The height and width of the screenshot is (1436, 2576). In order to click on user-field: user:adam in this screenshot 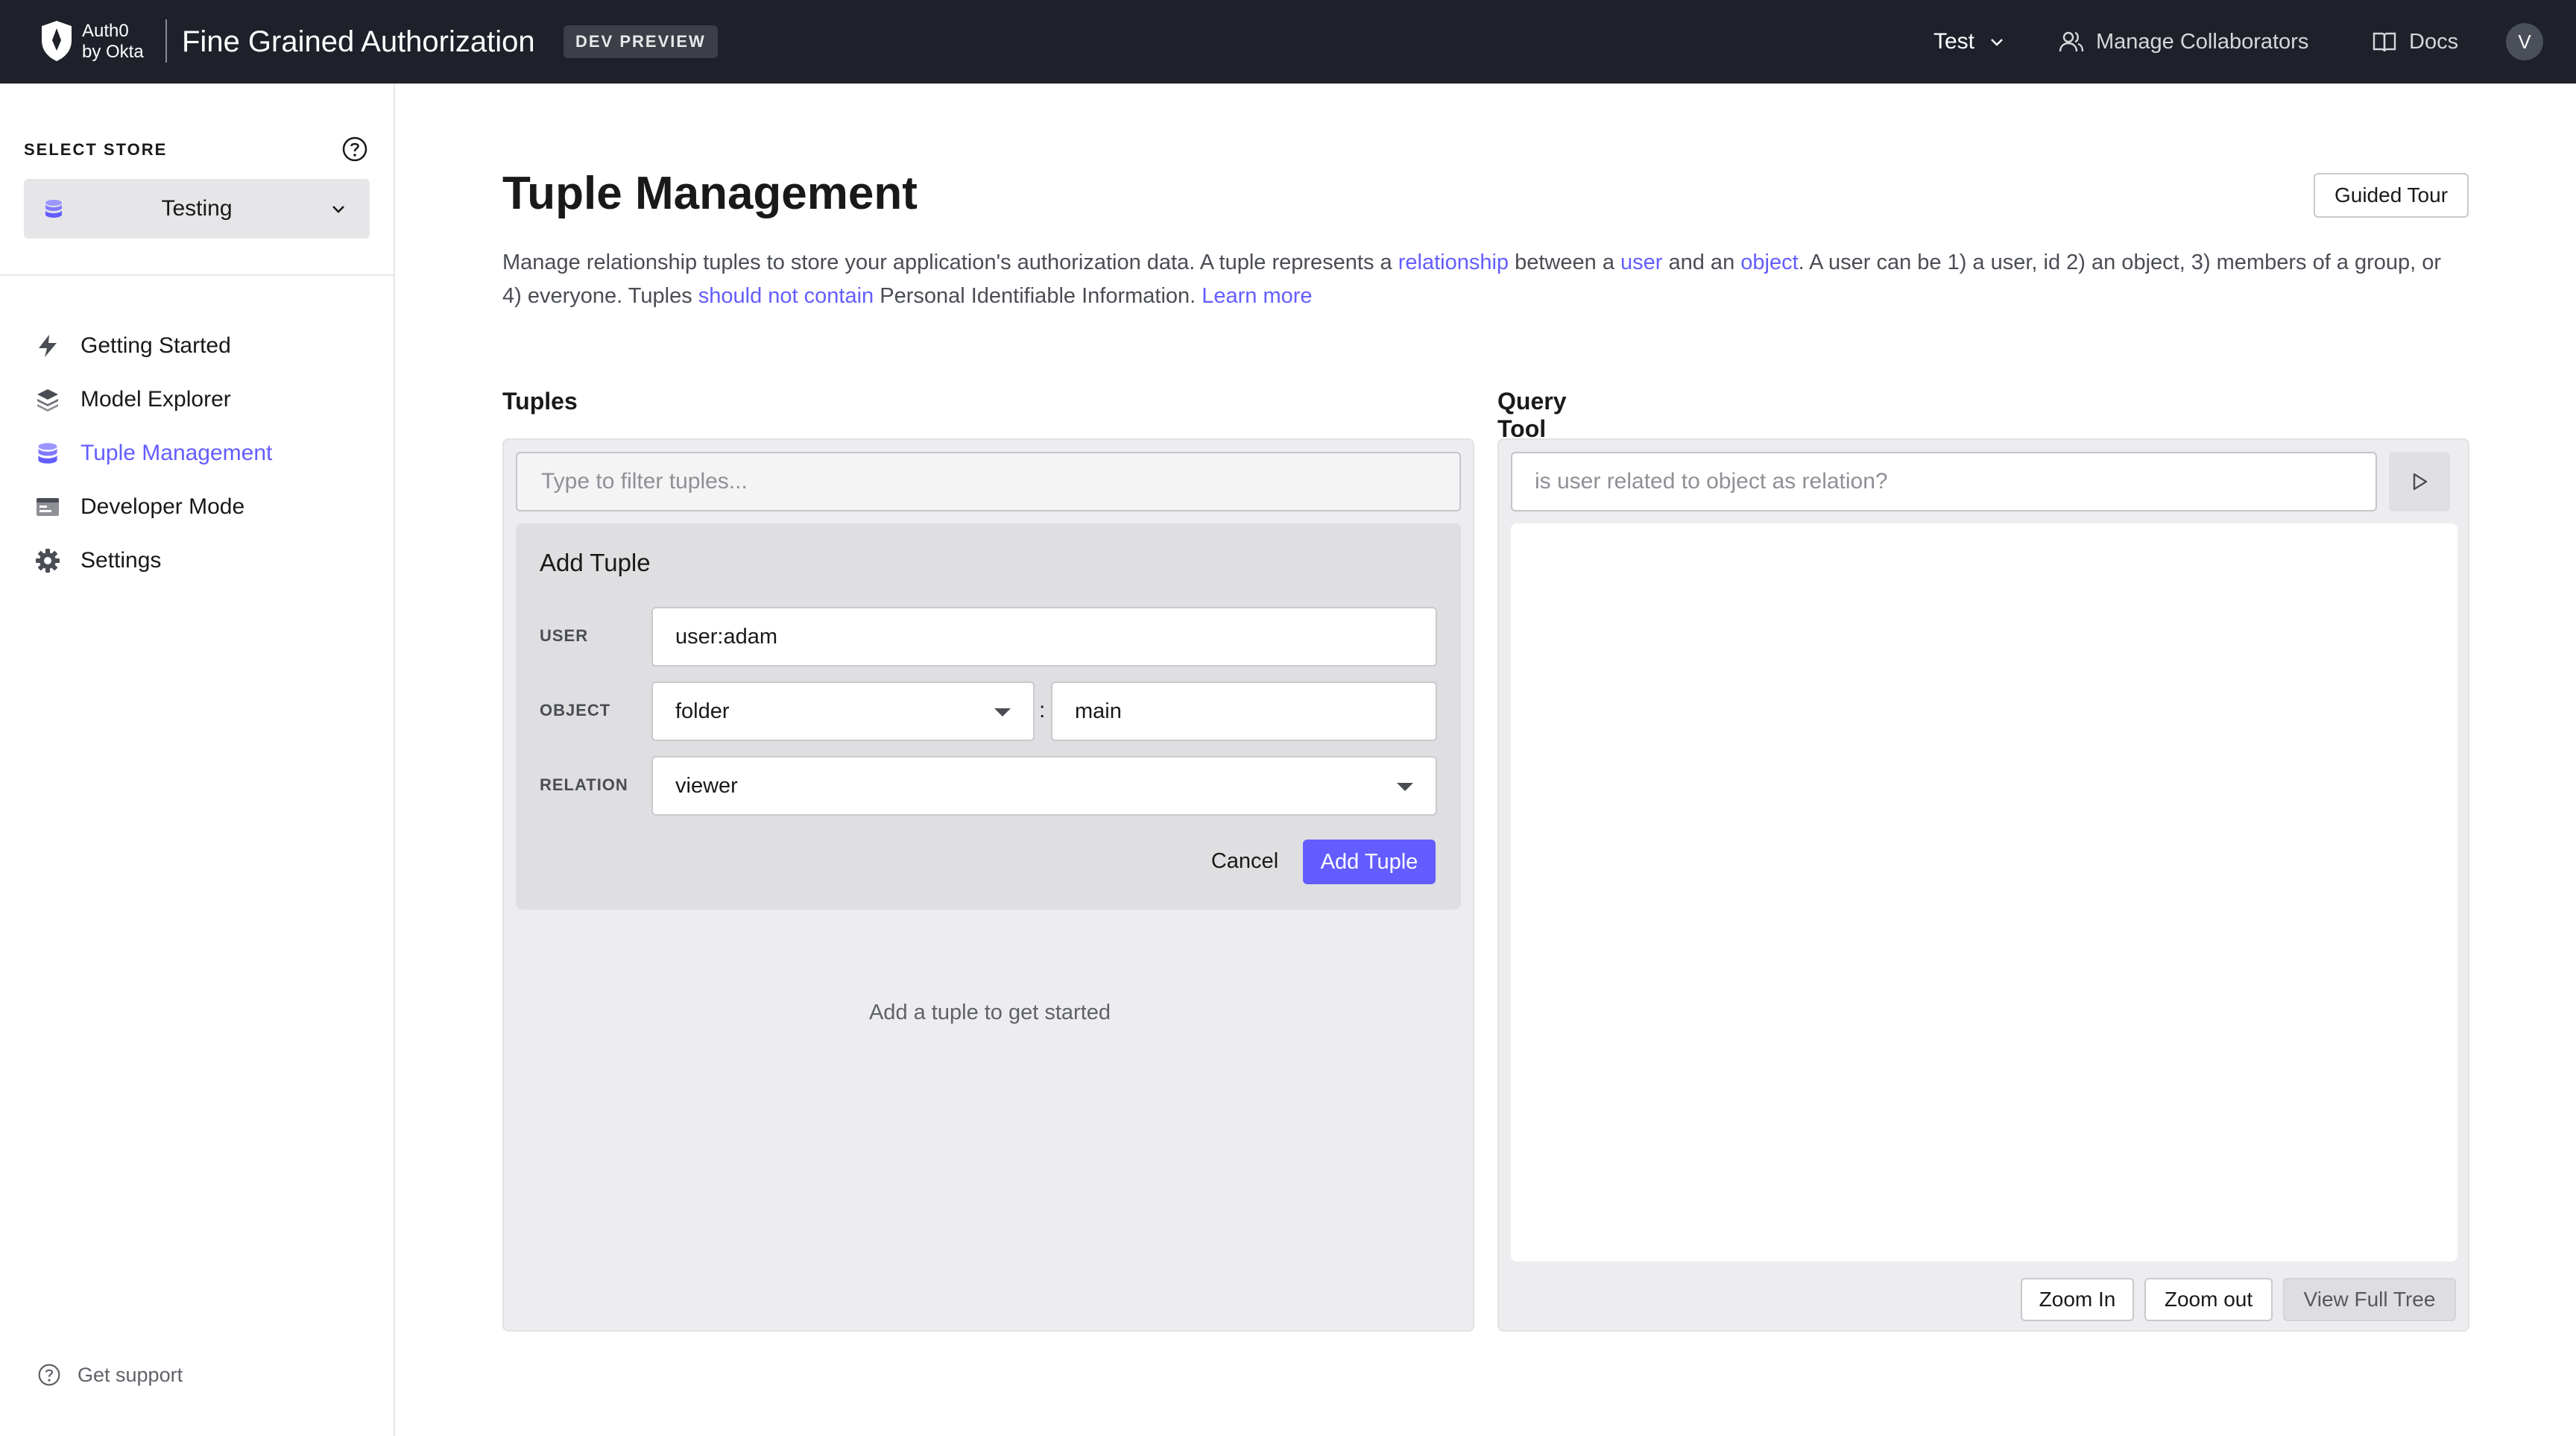, I will do `click(1044, 637)`.